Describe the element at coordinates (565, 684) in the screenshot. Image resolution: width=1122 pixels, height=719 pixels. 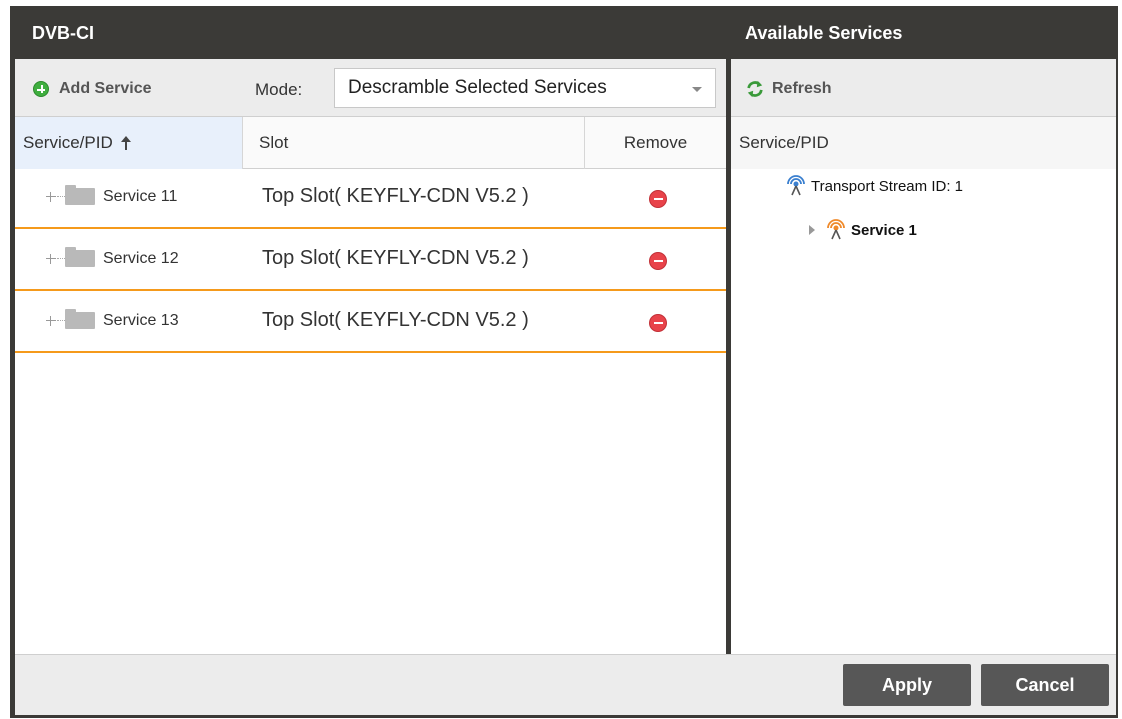
I see `dialog-footer: Apply Cancel` at that location.